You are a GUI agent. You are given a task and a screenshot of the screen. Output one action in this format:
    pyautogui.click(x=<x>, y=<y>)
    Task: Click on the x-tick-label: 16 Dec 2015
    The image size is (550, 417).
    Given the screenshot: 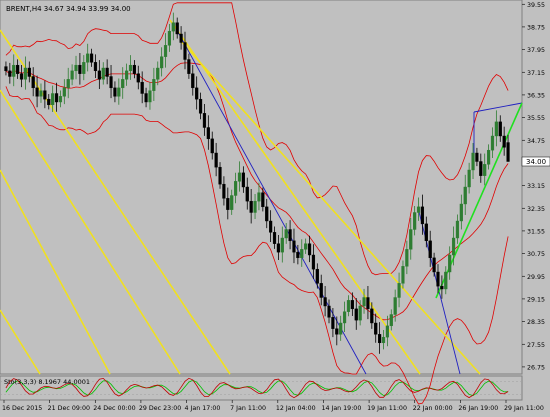 What is the action you would take?
    pyautogui.click(x=22, y=408)
    